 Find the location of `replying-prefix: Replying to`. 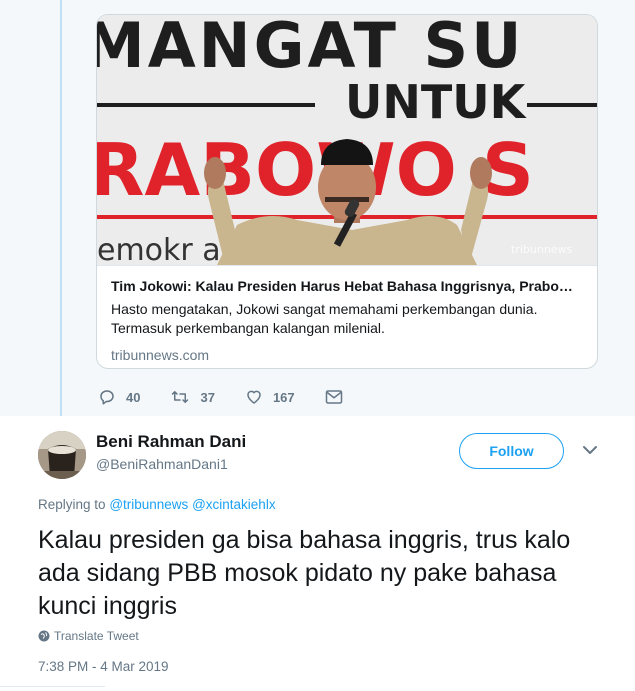

replying-prefix: Replying to is located at coordinates (72, 504).